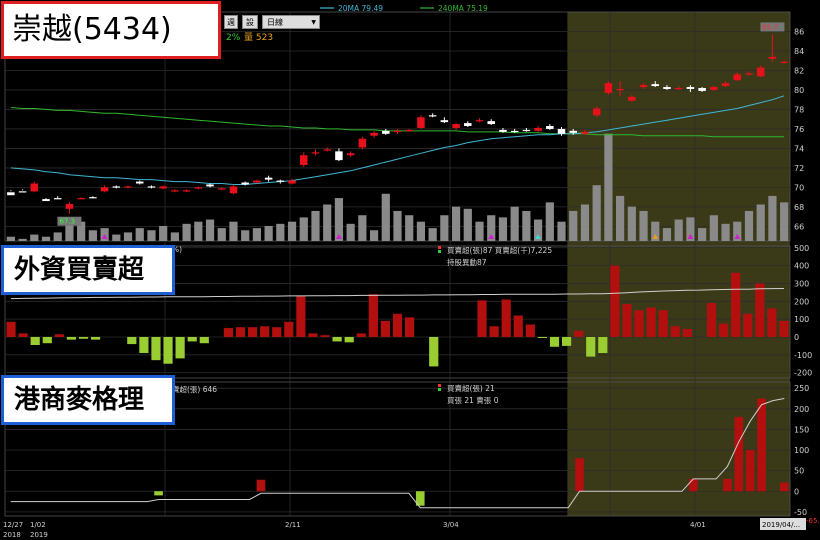 The width and height of the screenshot is (820, 540). What do you see at coordinates (799, 51) in the screenshot?
I see `price-tick-label: 84` at bounding box center [799, 51].